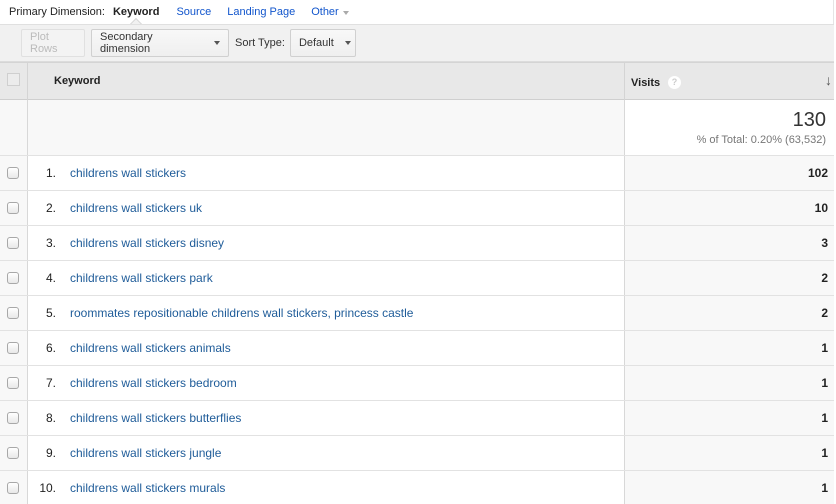  Describe the element at coordinates (824, 243) in the screenshot. I see `visits-value: 3` at that location.